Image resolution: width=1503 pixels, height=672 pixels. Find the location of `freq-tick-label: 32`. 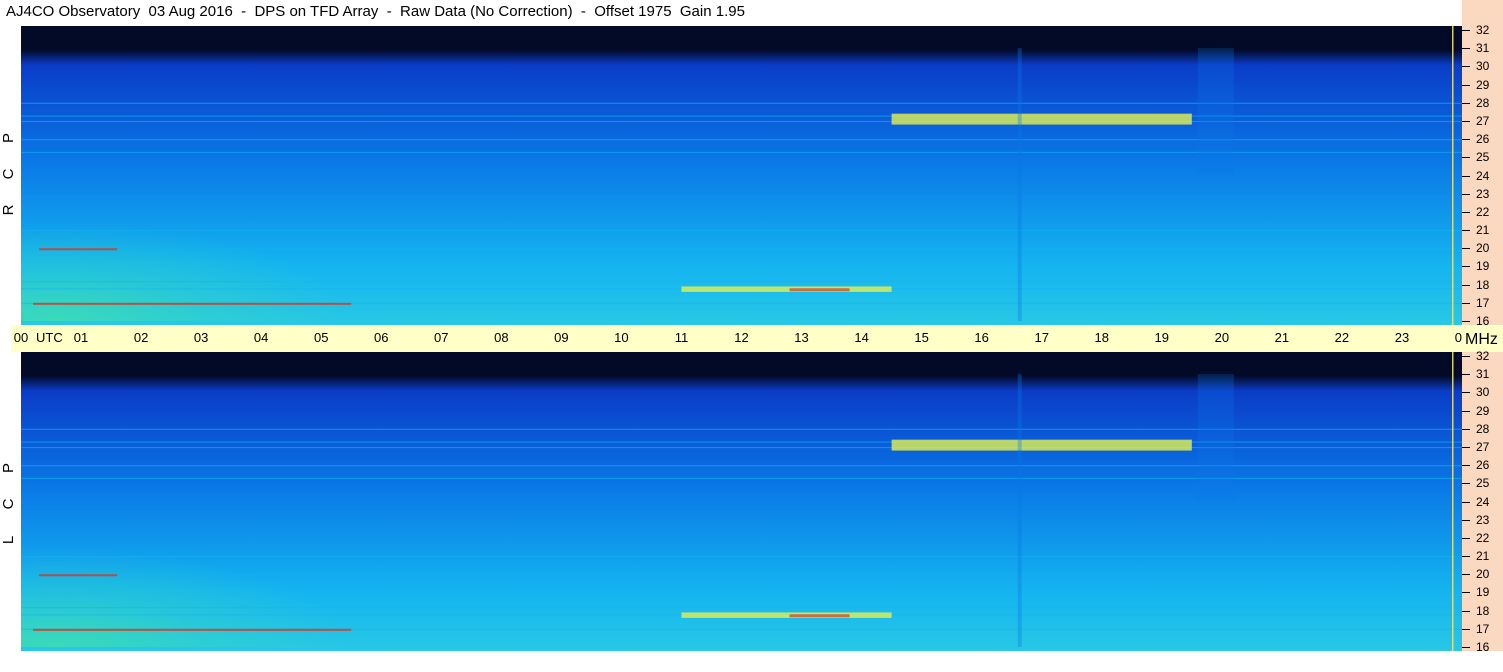

freq-tick-label: 32 is located at coordinates (1483, 30).